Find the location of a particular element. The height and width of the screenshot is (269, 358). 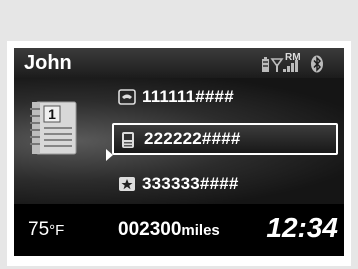

odometer-value: 002300 is located at coordinates (150, 229).